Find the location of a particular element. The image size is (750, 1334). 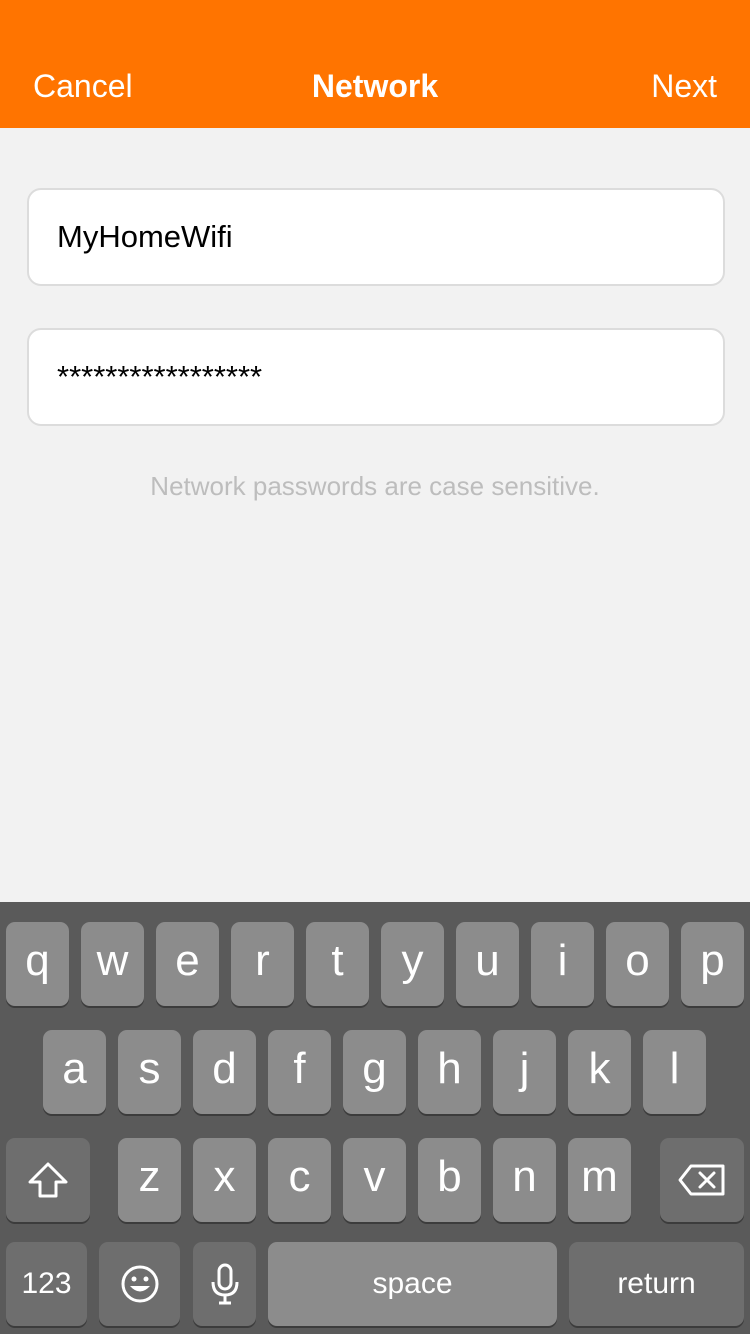

space-key: space is located at coordinates (412, 1284).